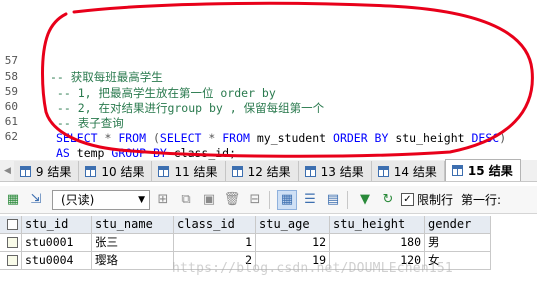 The image size is (537, 290). Describe the element at coordinates (163, 200) in the screenshot. I see `insert-row-icon: ⊞` at that location.